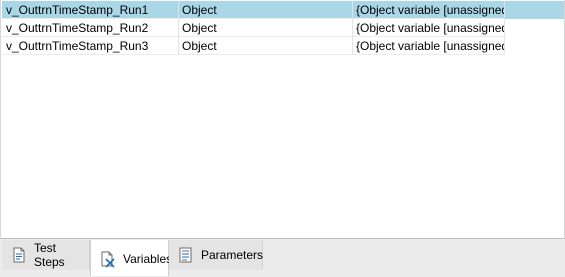 The image size is (565, 277). What do you see at coordinates (49, 255) in the screenshot?
I see `tab-test-steps-label: Test Steps` at bounding box center [49, 255].